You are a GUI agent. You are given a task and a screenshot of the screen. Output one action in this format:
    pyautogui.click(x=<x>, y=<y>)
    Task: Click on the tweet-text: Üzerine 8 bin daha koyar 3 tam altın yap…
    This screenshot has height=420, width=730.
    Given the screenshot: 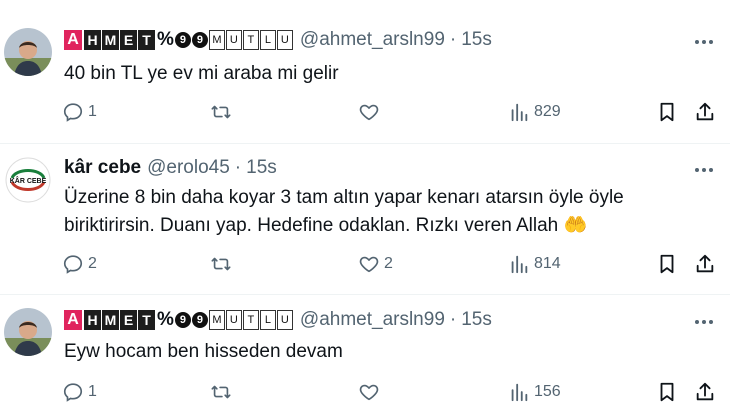 What is the action you would take?
    pyautogui.click(x=384, y=212)
    